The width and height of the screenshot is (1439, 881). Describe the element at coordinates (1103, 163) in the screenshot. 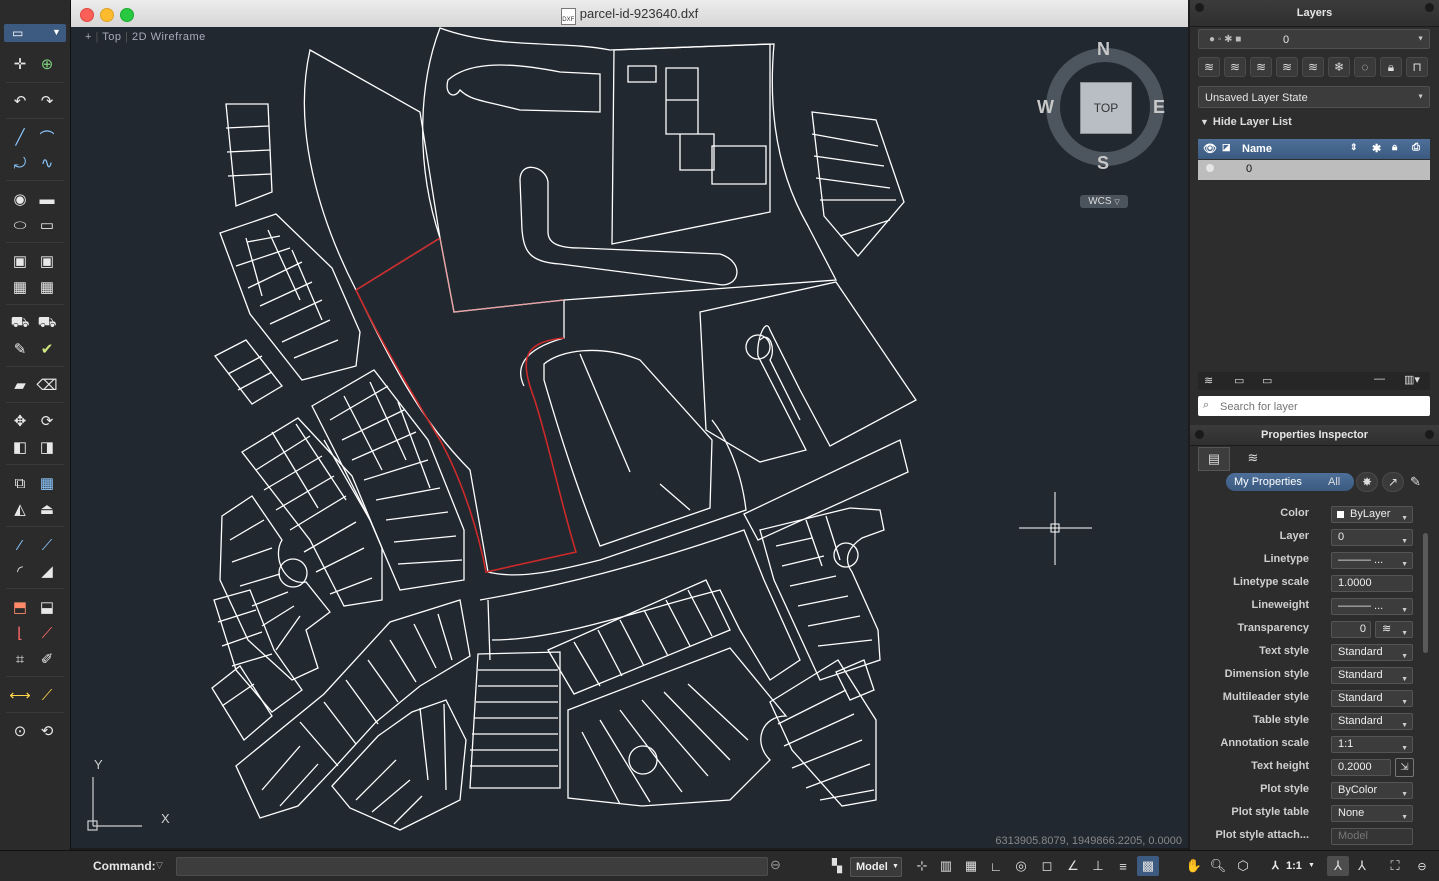

I see `compass-south: S` at that location.